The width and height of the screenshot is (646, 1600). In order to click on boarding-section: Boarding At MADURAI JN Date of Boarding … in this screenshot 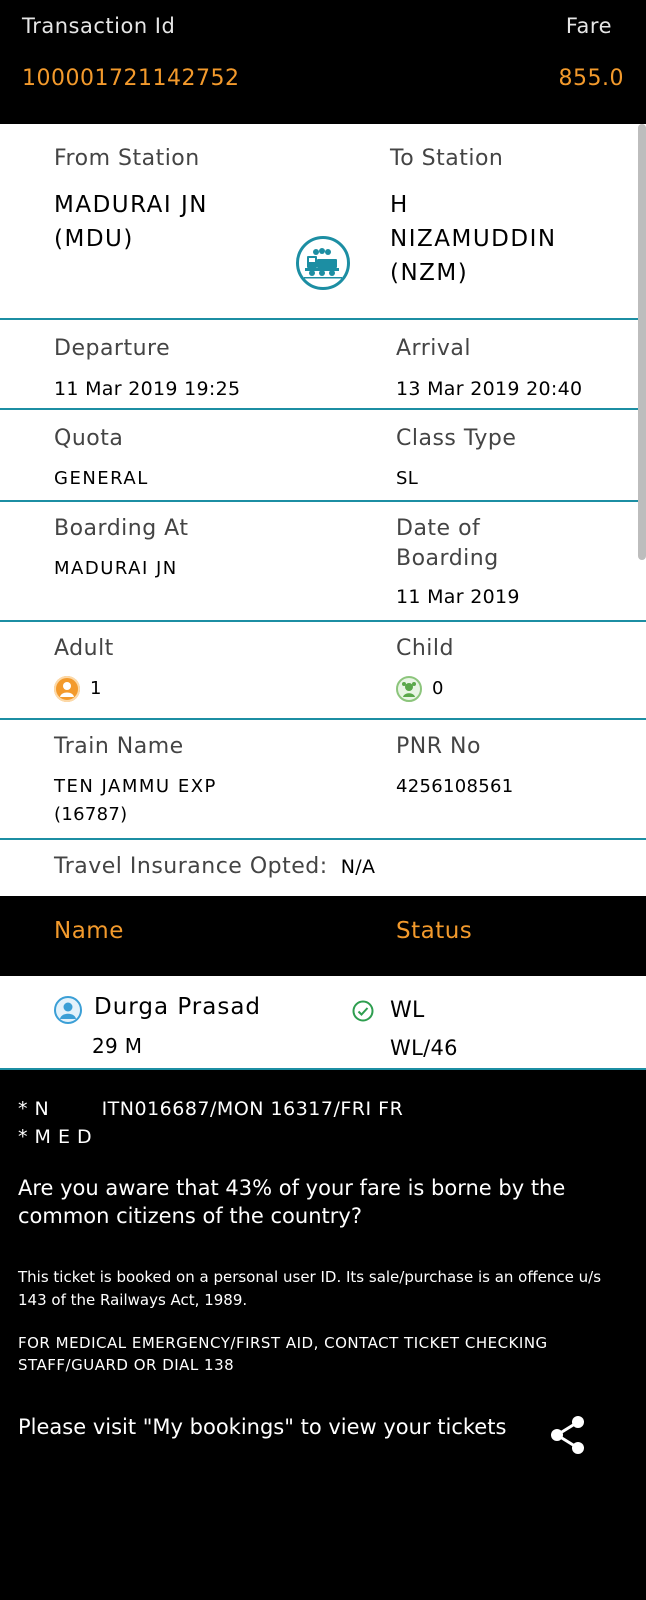, I will do `click(323, 562)`.